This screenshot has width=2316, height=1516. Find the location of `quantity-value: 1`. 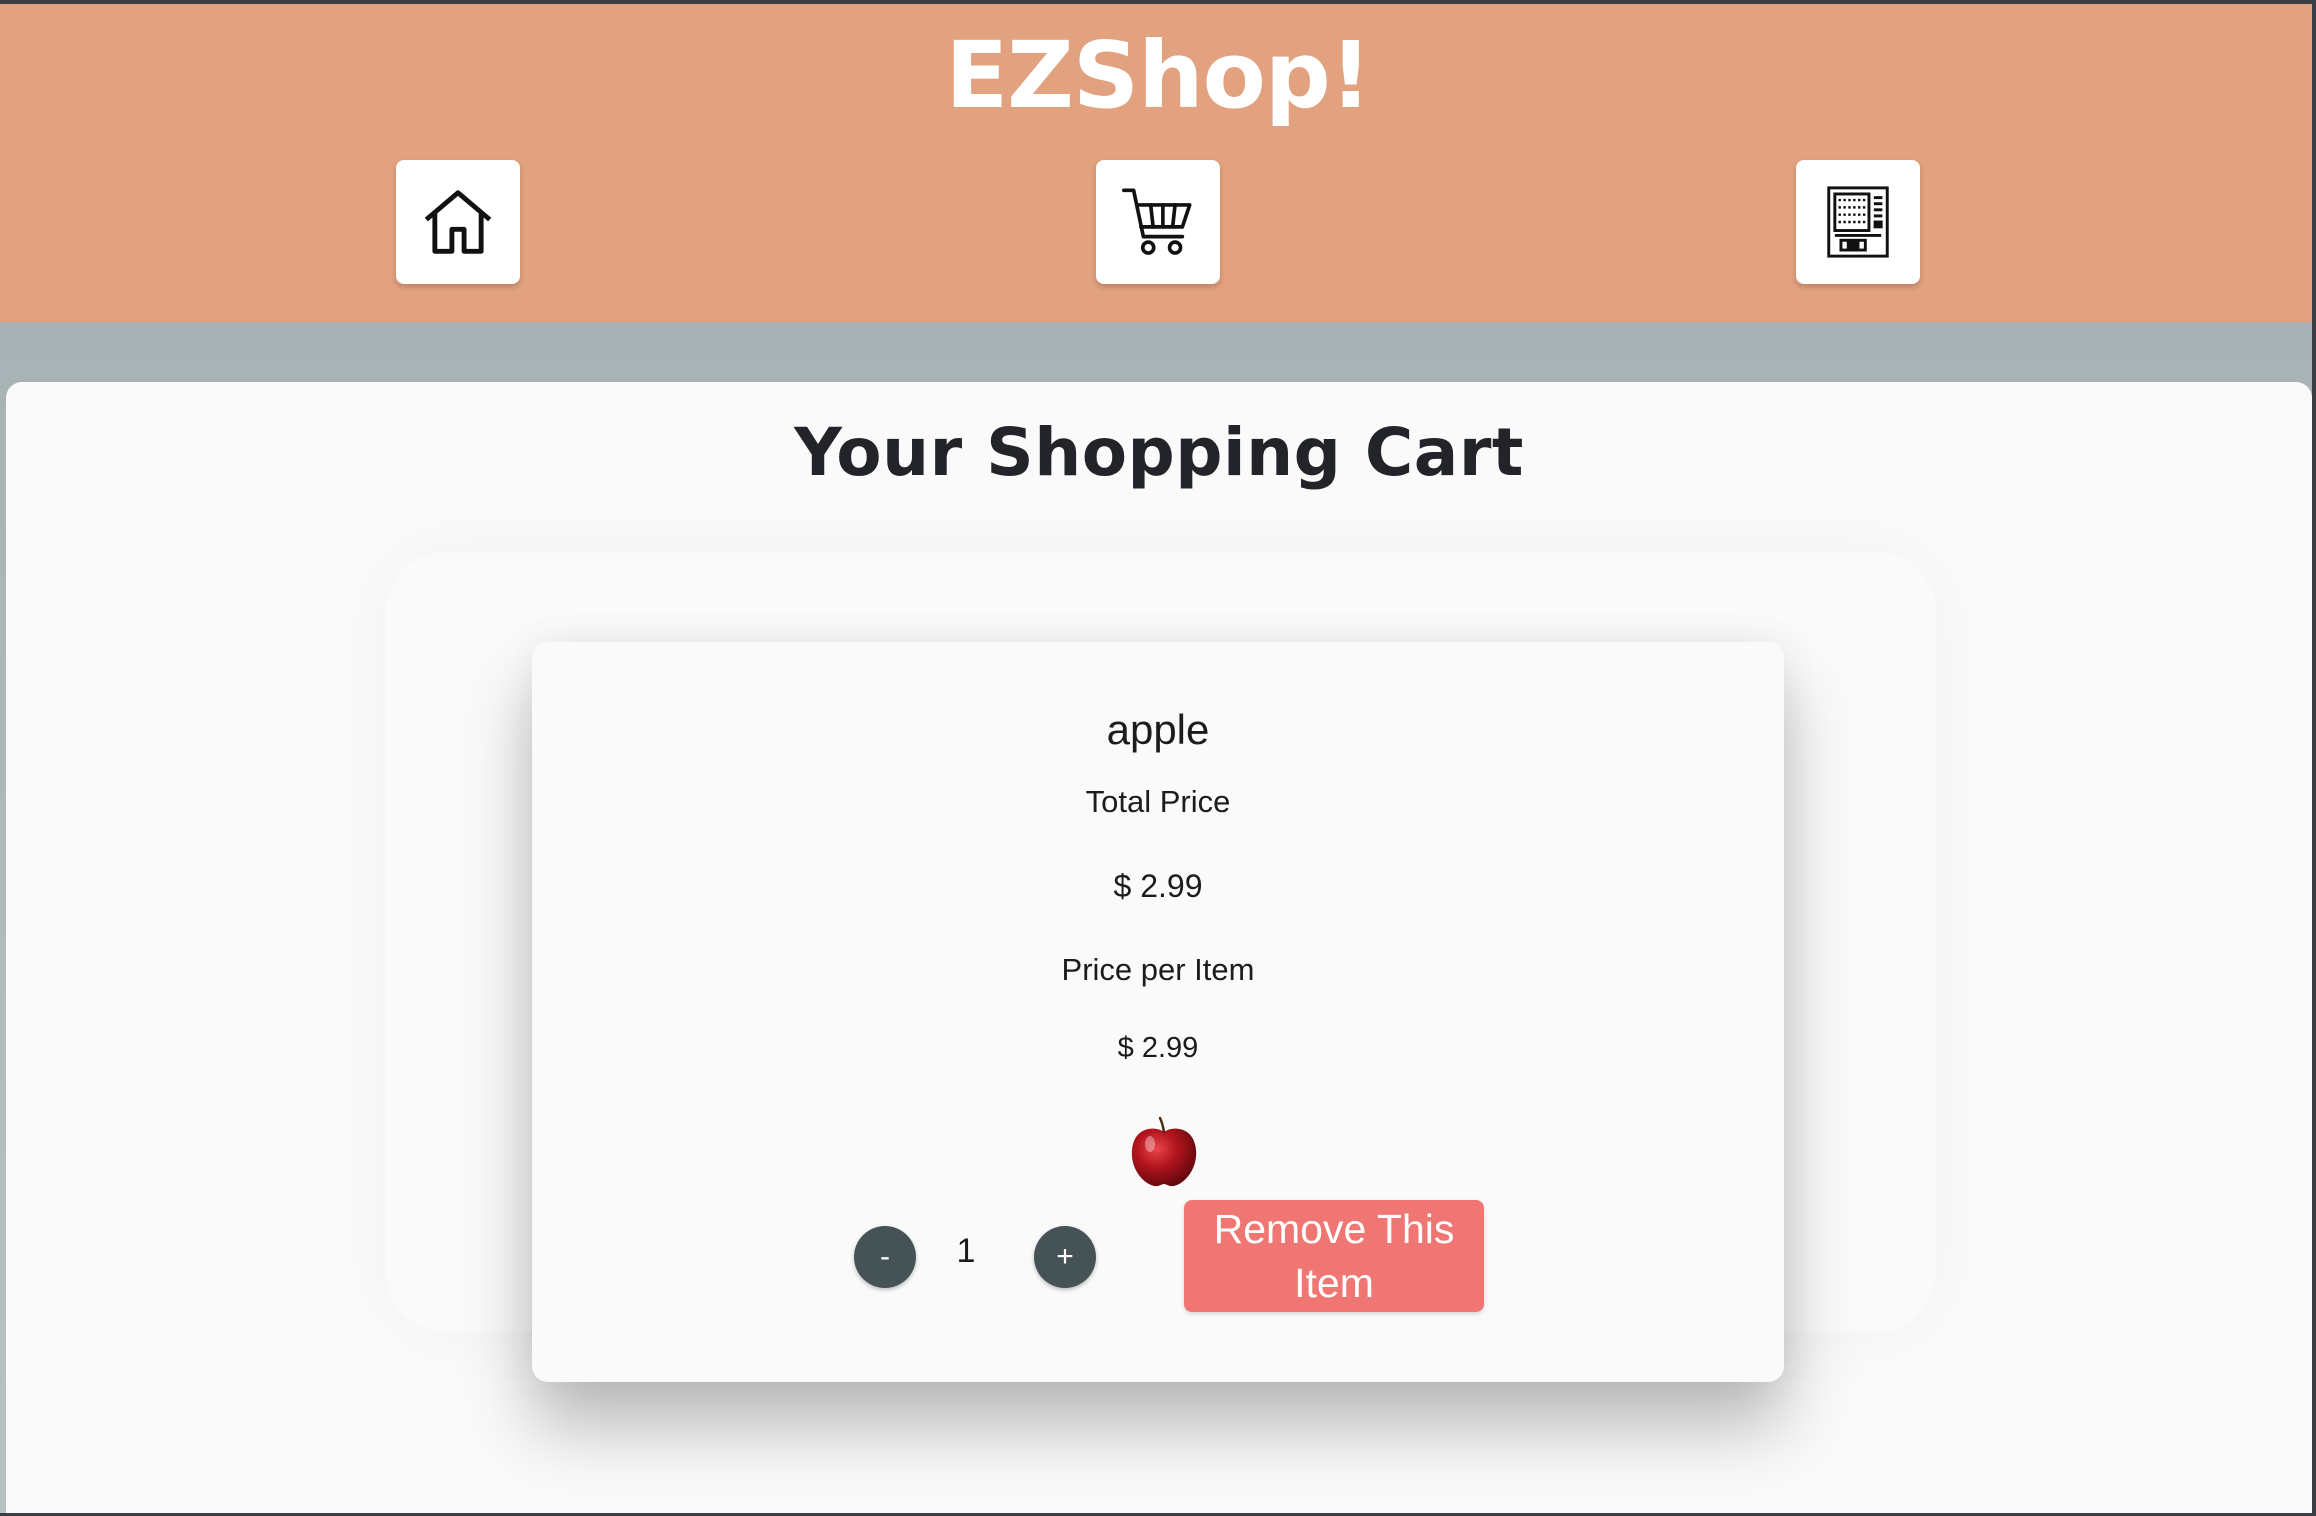

quantity-value: 1 is located at coordinates (966, 1251).